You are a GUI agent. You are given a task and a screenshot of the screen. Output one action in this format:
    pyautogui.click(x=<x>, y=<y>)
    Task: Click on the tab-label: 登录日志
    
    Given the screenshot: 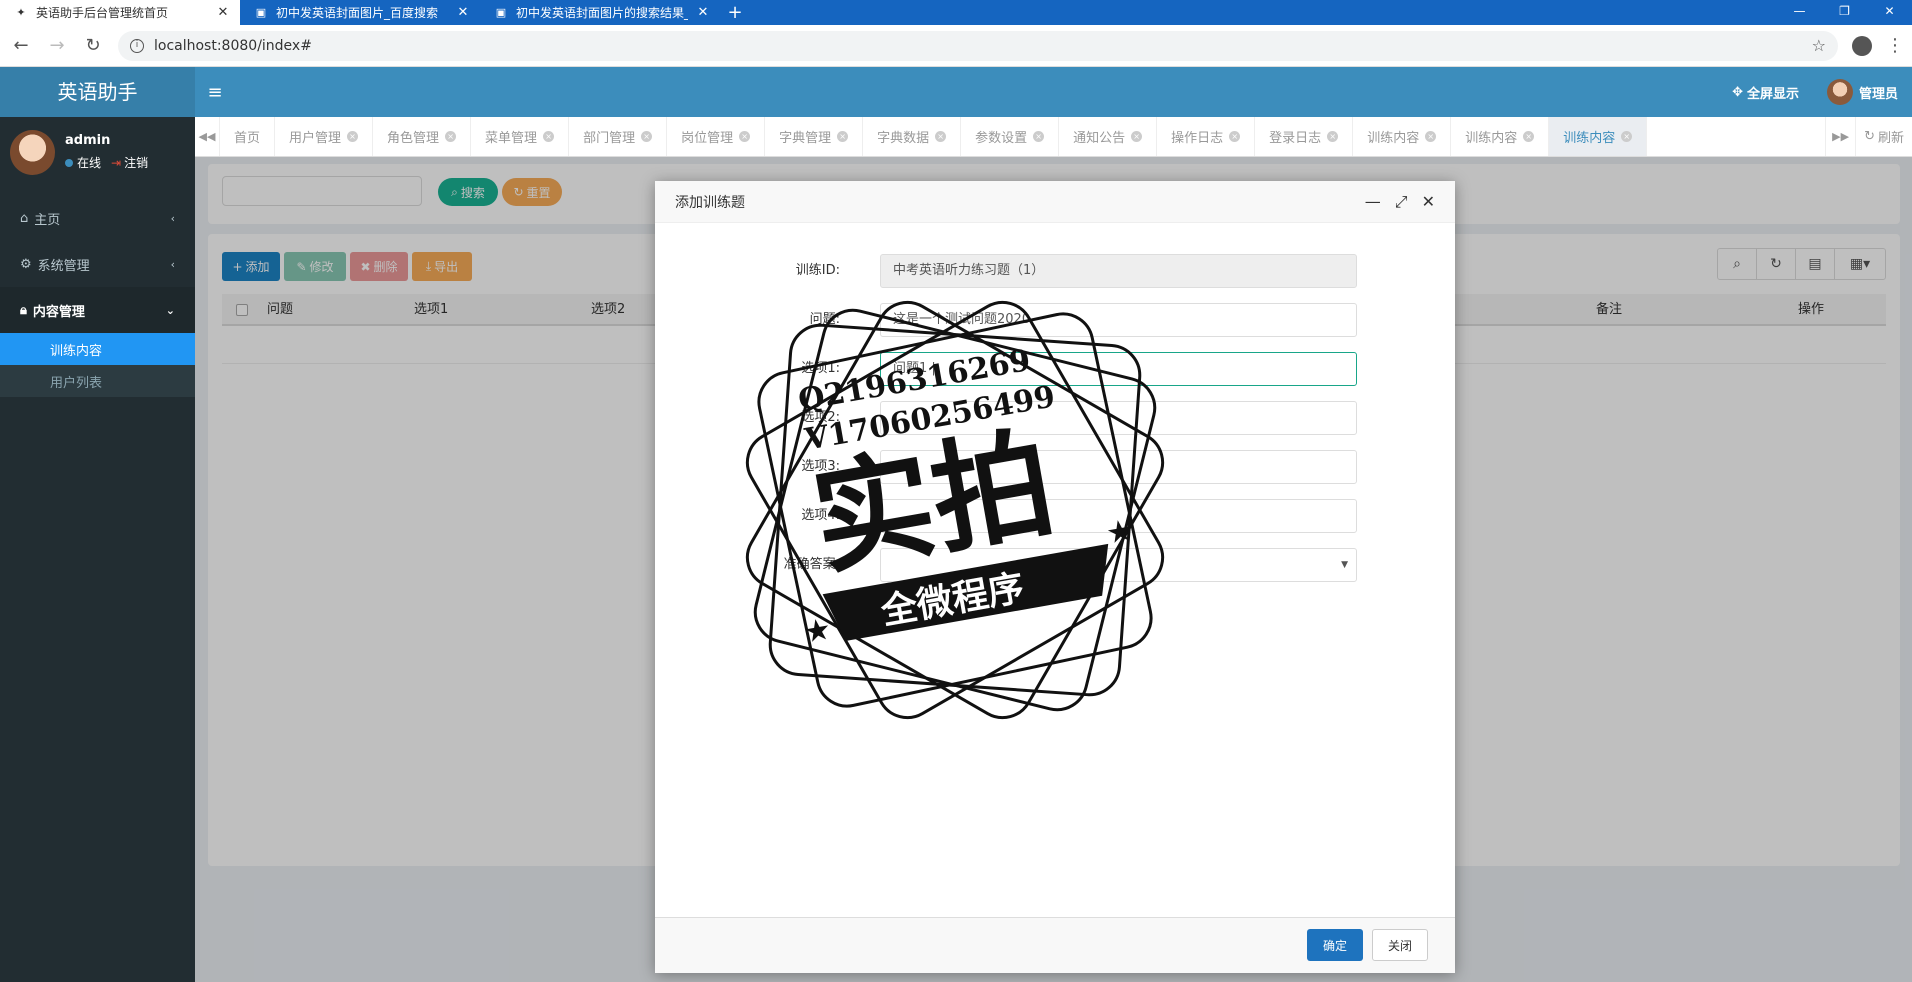 What is the action you would take?
    pyautogui.click(x=1295, y=138)
    